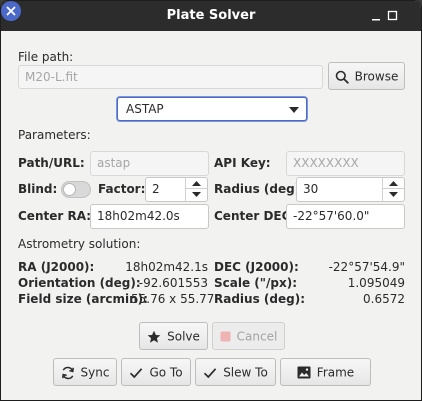  I want to click on field-size-value: 55.76 x 55.77, so click(173, 299).